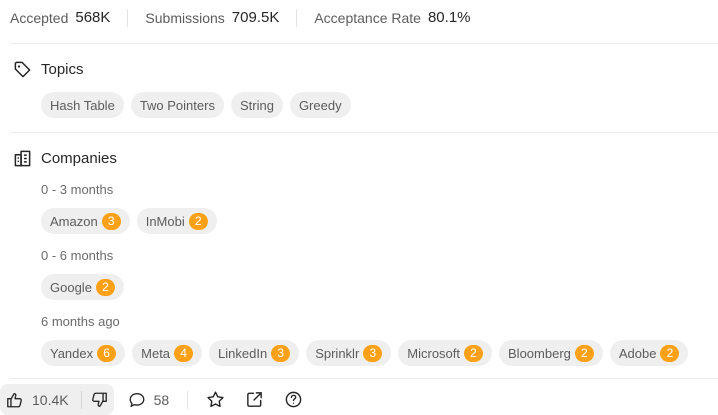  I want to click on company-chip: Yandex 6, so click(83, 353).